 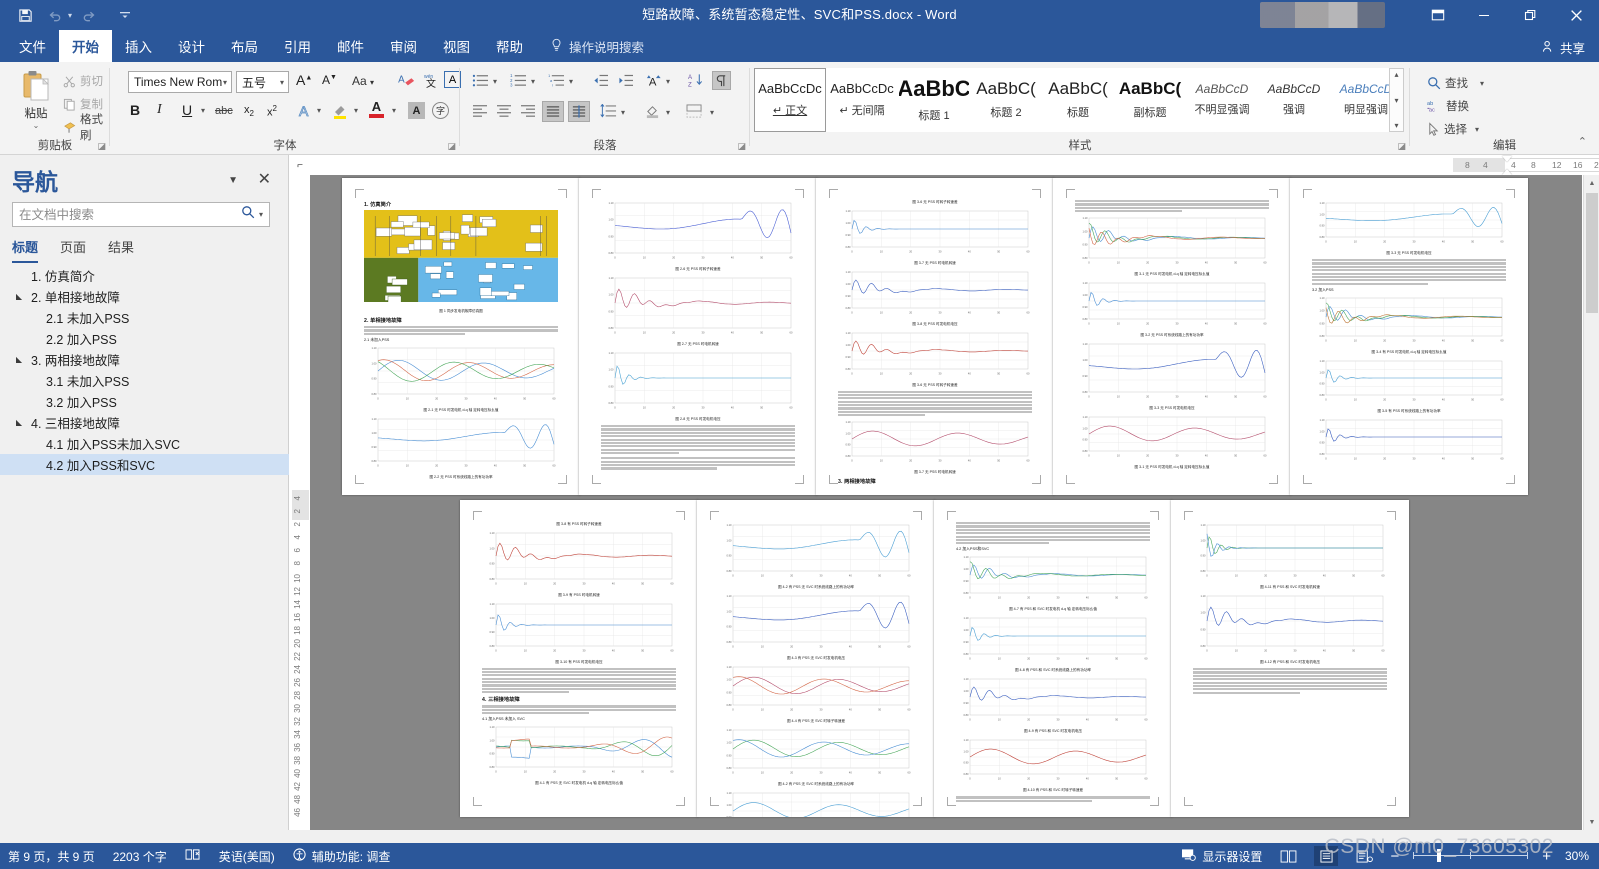 What do you see at coordinates (180, 82) in the screenshot?
I see `font-name-combo: Times New Rom ▾` at bounding box center [180, 82].